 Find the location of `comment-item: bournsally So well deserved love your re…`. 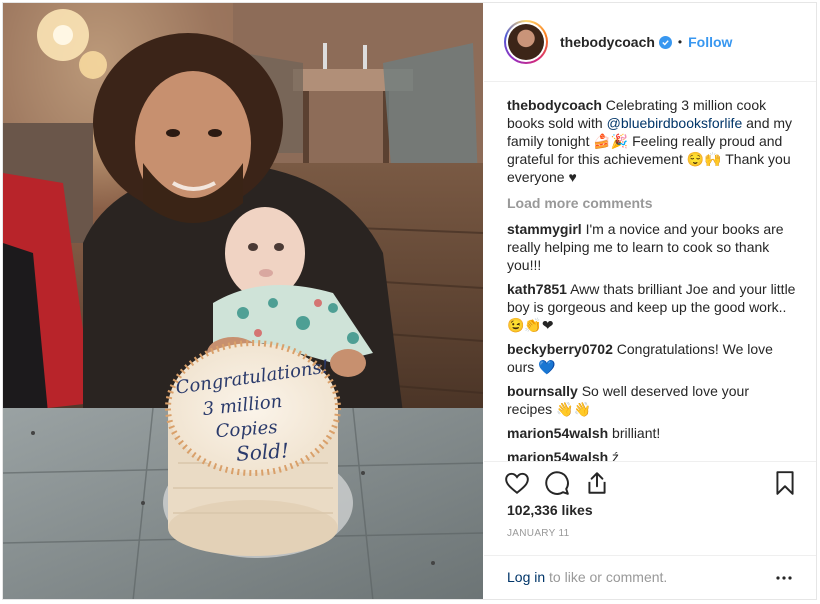

comment-item: bournsally So well deserved love your re… is located at coordinates (652, 400).